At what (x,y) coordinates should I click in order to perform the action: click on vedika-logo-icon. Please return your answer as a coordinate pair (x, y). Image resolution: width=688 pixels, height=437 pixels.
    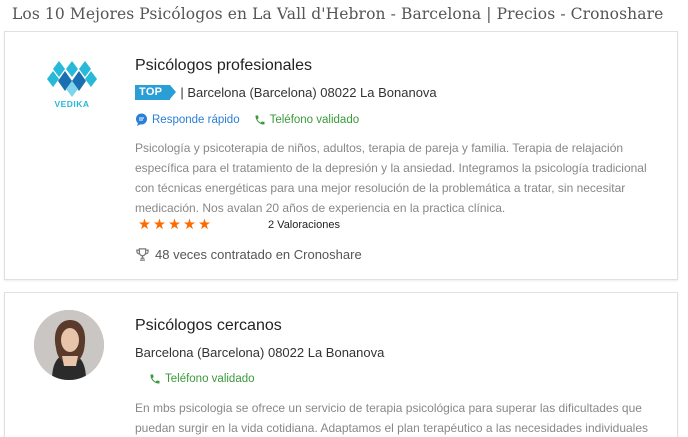
    Looking at the image, I should click on (72, 79).